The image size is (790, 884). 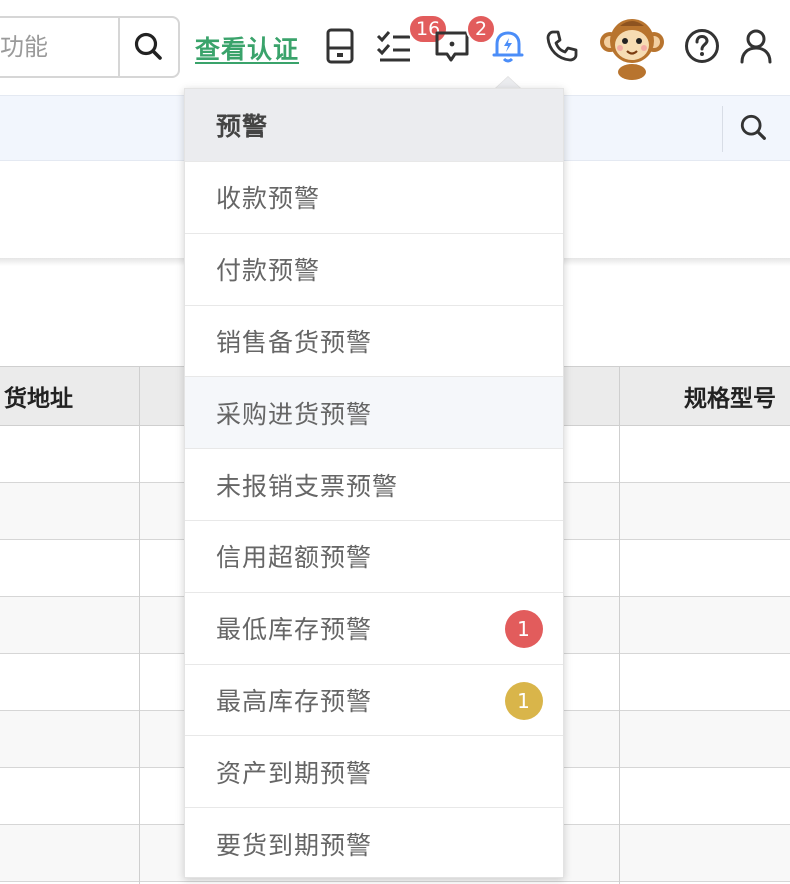 I want to click on user-icon, so click(x=756, y=46).